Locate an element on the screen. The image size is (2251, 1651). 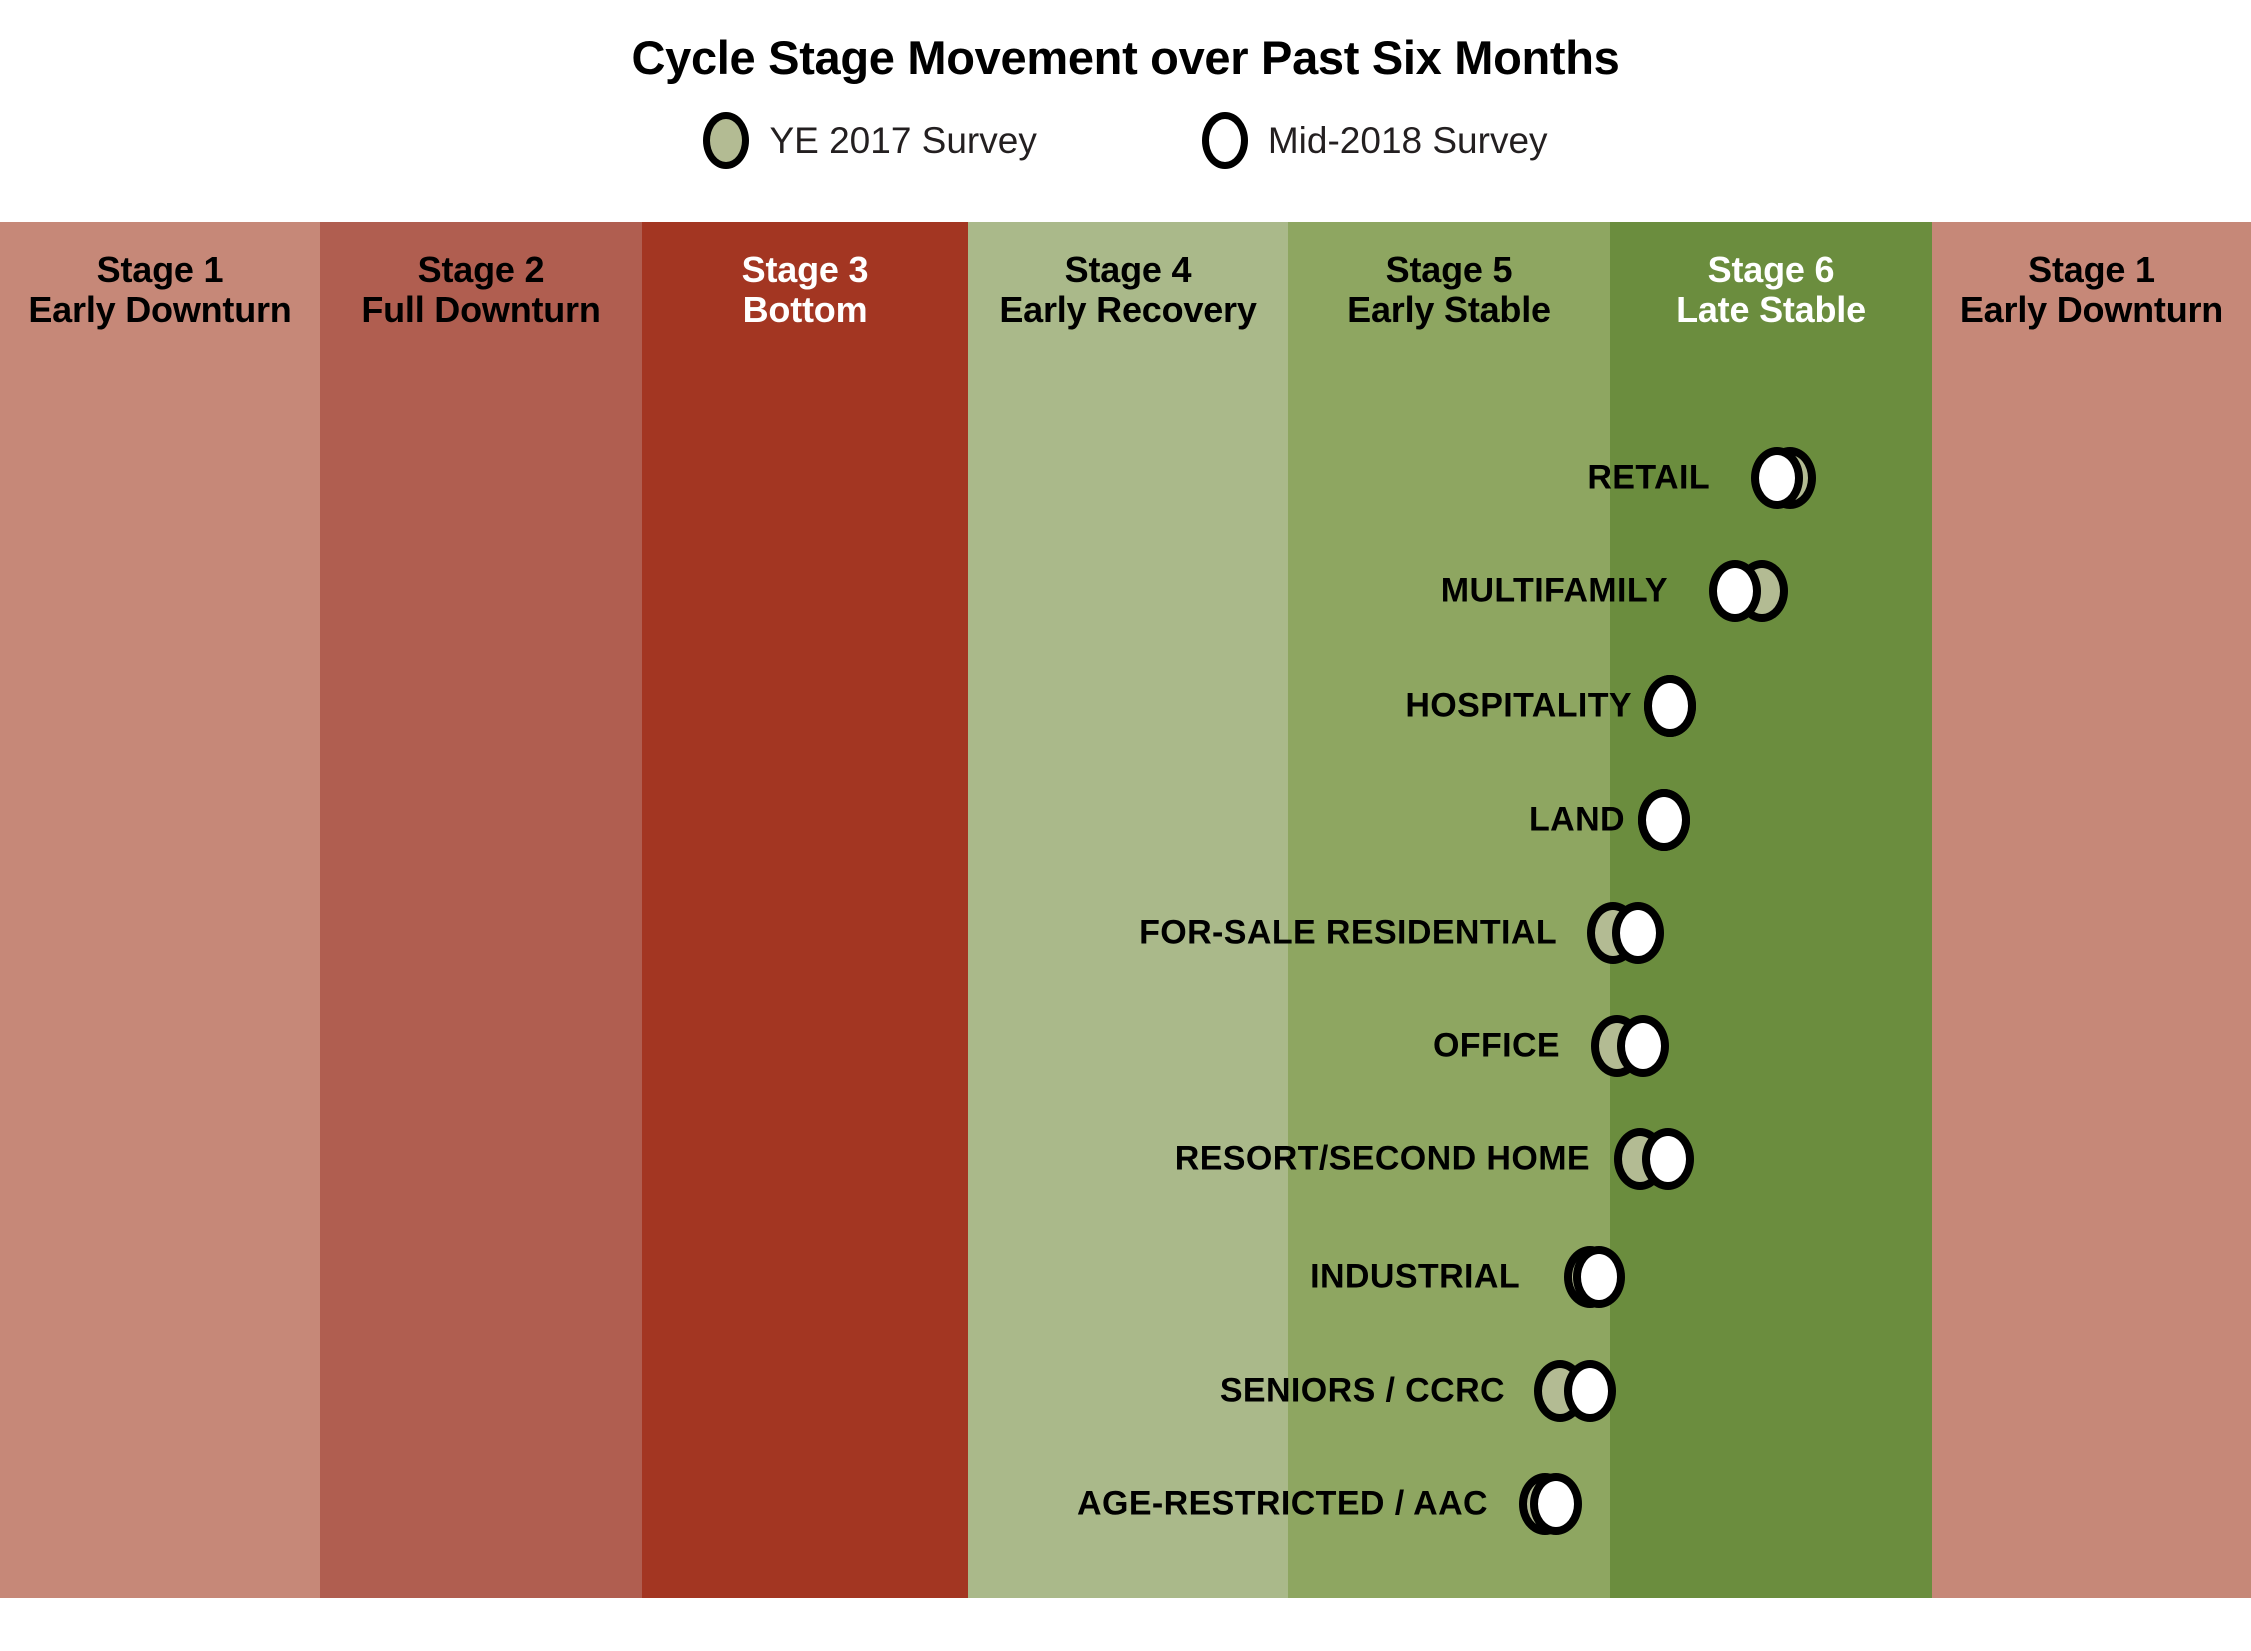
stage-band-name: Early Recovery is located at coordinates (1128, 310).